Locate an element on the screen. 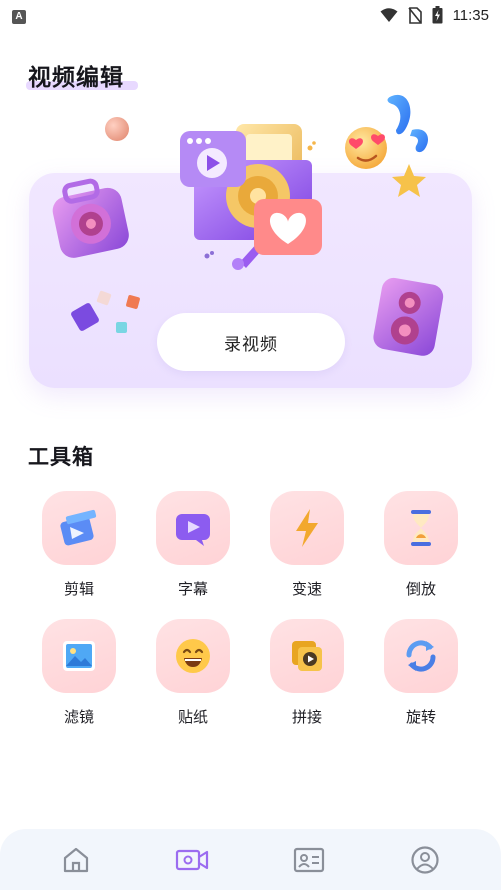 The image size is (501, 890). id-card-icon is located at coordinates (308, 859).